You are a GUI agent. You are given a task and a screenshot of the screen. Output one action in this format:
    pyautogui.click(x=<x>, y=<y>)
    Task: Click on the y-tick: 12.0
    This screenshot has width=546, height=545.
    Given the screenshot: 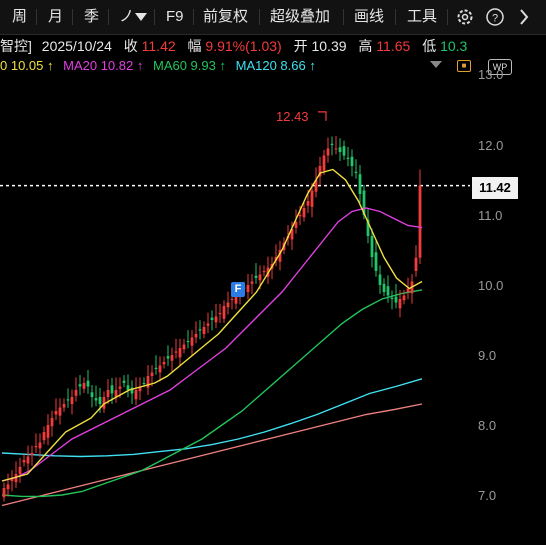 What is the action you would take?
    pyautogui.click(x=491, y=145)
    